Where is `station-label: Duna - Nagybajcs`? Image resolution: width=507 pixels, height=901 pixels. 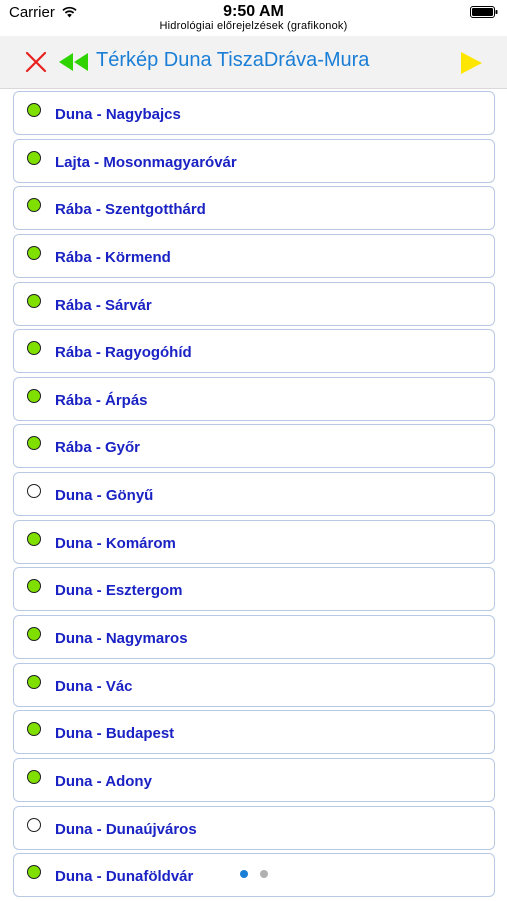
station-label: Duna - Nagybajcs is located at coordinates (118, 114).